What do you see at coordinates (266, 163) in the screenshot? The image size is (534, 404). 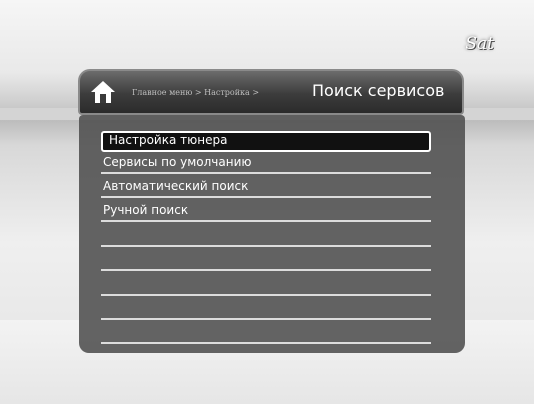 I see `menu-item-default-services: Сервисы по умолчанию` at bounding box center [266, 163].